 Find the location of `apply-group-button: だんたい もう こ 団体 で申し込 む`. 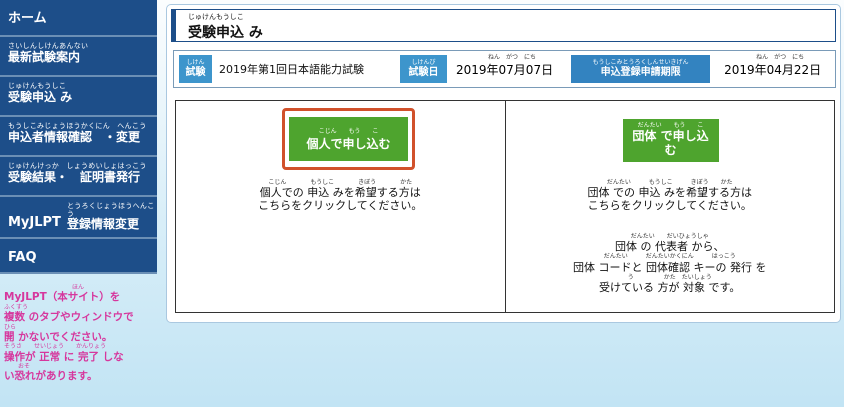

apply-group-button: だんたい もう こ 団体 で申し込 む is located at coordinates (670, 140).